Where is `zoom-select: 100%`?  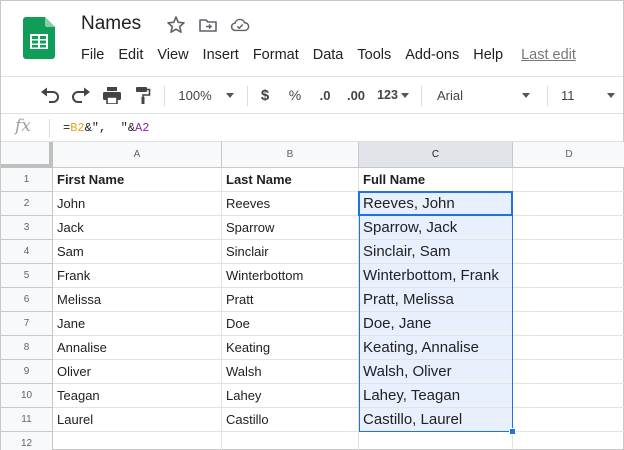
zoom-select: 100% is located at coordinates (206, 95).